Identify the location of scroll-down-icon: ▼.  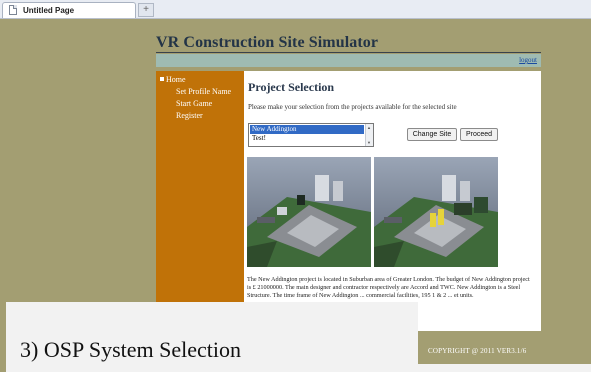
(369, 142).